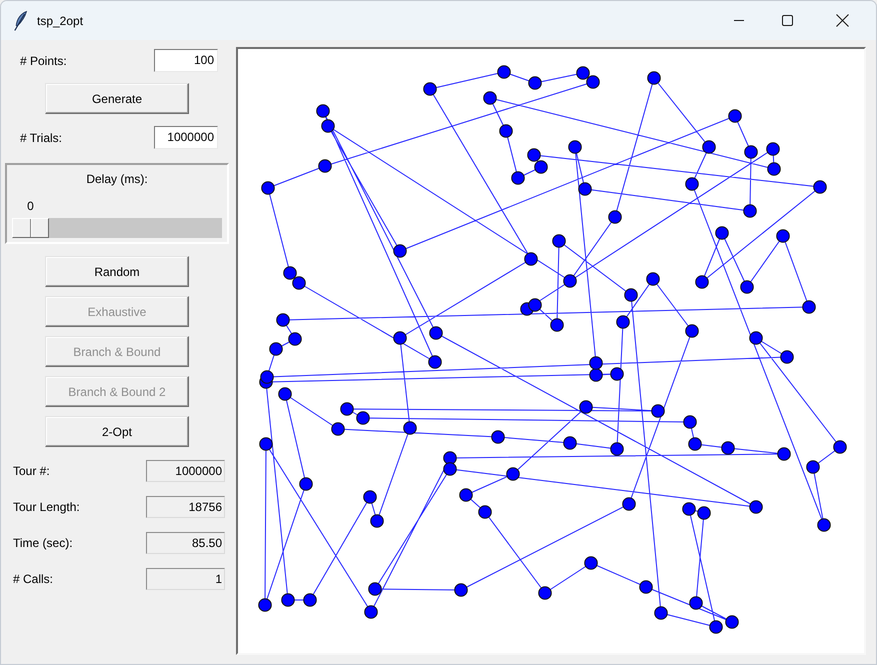  I want to click on stat-label: # Calls:, so click(33, 579).